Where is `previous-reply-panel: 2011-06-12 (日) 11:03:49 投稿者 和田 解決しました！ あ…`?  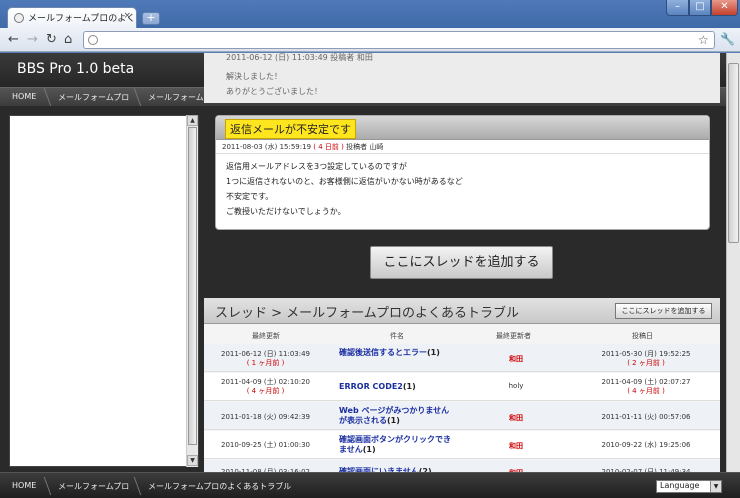
previous-reply-panel: 2011-06-12 (日) 11:03:49 投稿者 和田 解決しました！ あ… is located at coordinates (462, 78).